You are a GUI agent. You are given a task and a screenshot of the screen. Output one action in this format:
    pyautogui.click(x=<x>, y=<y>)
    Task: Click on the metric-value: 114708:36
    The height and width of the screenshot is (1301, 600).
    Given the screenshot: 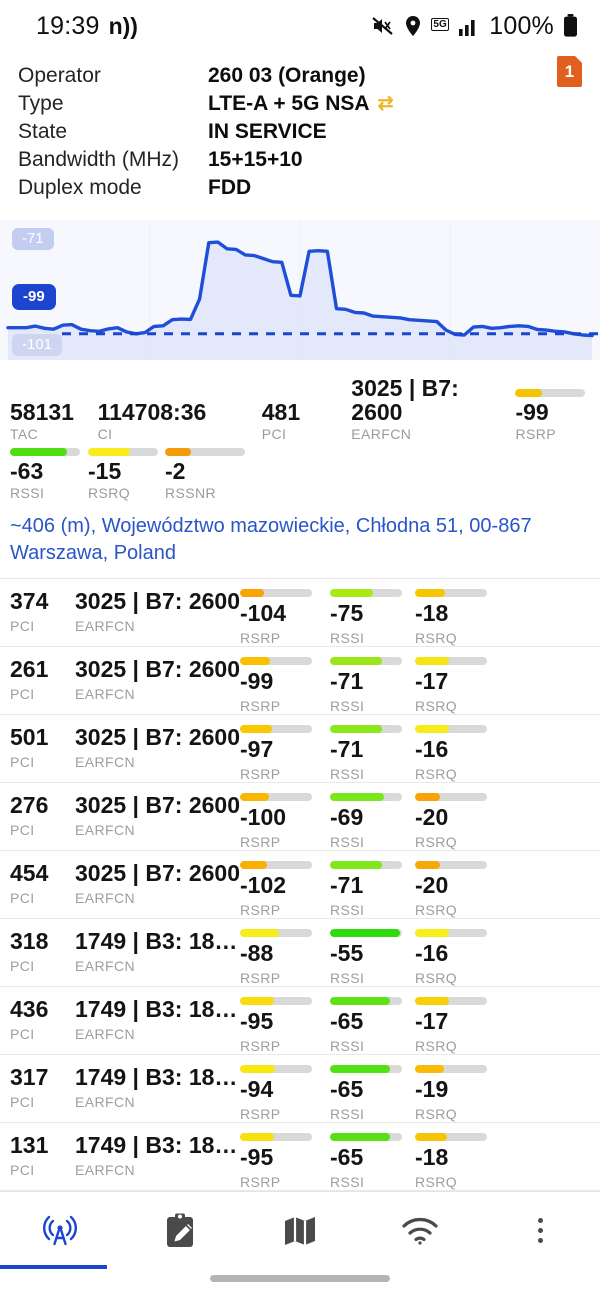 What is the action you would take?
    pyautogui.click(x=152, y=411)
    